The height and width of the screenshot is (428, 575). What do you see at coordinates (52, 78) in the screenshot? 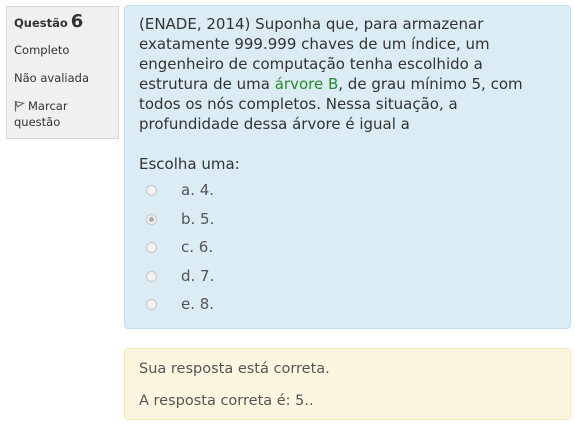
I see `question-grade: Não avaliada` at bounding box center [52, 78].